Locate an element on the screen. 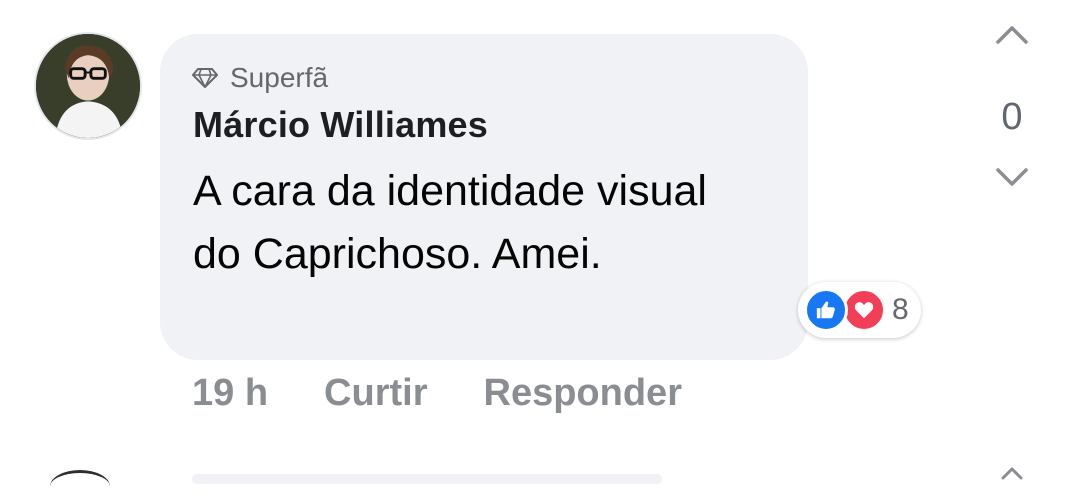  fan-badge: Superfã is located at coordinates (260, 78).